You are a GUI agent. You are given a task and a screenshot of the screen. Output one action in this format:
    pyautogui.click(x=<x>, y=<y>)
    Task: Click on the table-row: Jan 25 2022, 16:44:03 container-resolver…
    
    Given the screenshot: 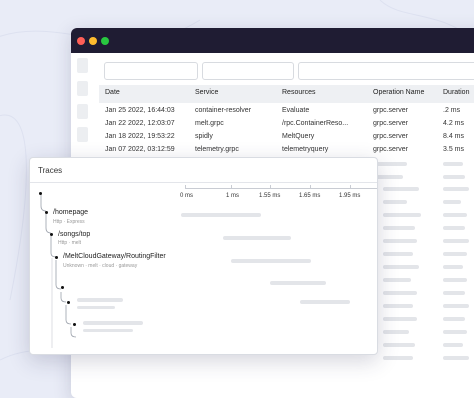 What is the action you would take?
    pyautogui.click(x=286, y=111)
    